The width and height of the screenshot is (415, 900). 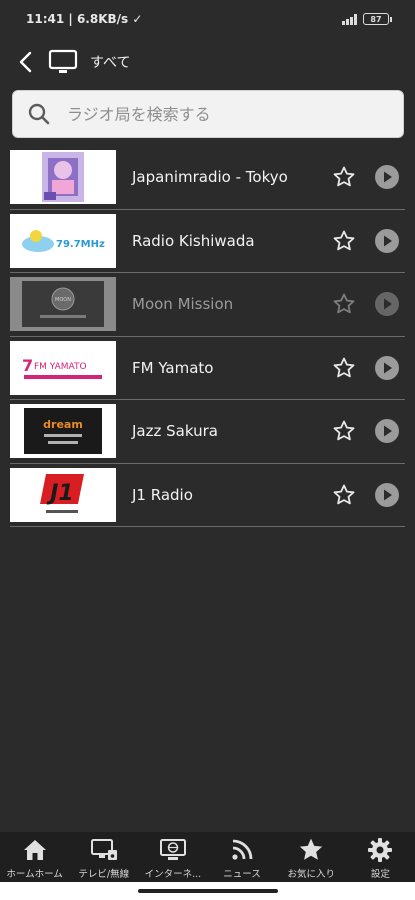 What do you see at coordinates (63, 431) in the screenshot?
I see `station-logo: dream` at bounding box center [63, 431].